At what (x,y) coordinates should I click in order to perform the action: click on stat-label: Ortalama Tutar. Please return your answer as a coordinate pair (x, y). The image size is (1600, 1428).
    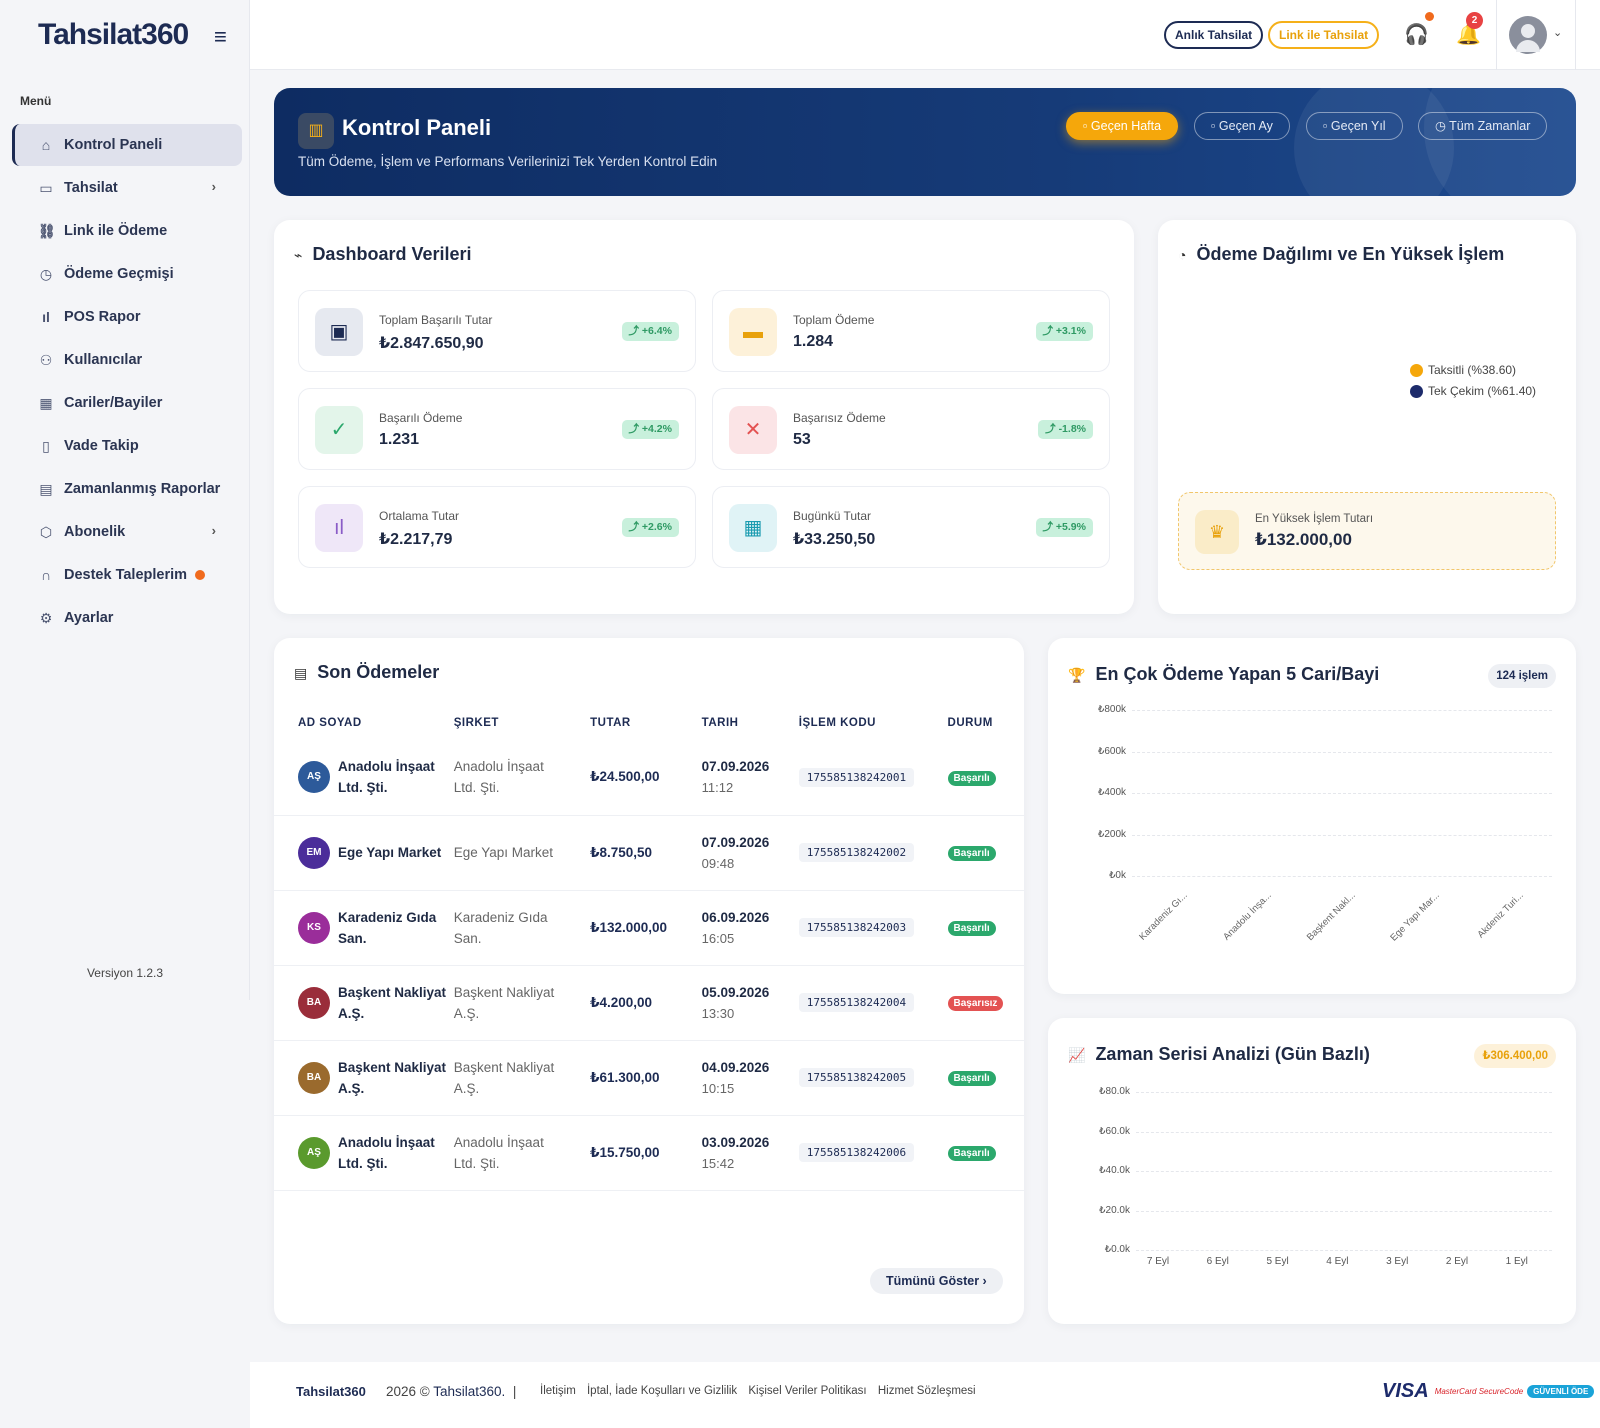
    Looking at the image, I should click on (419, 516).